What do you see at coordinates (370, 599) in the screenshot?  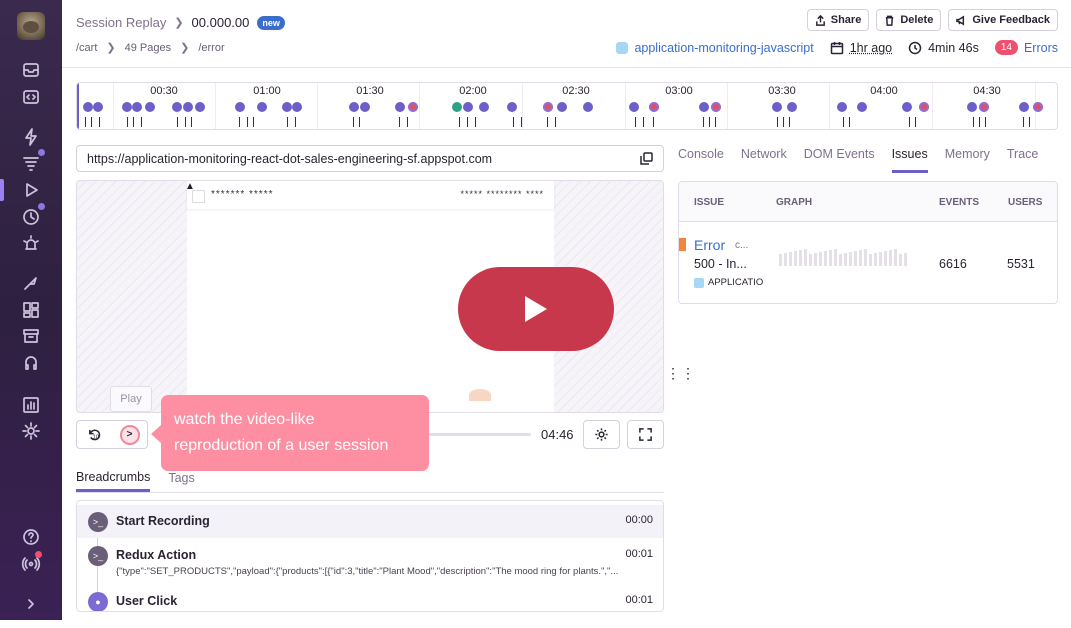 I see `list-item: ● User Click 00:01` at bounding box center [370, 599].